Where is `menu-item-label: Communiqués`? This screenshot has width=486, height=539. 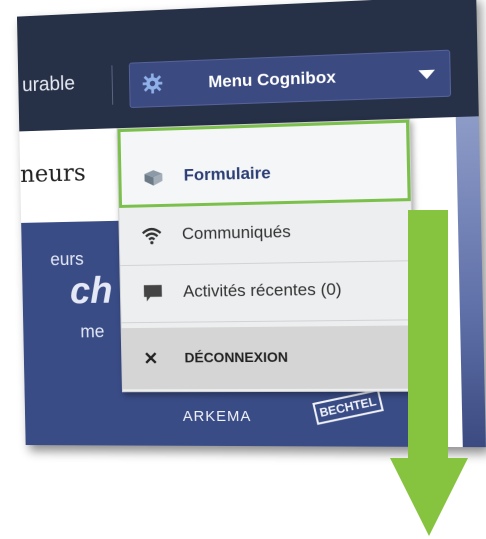
menu-item-label: Communiqués is located at coordinates (236, 233).